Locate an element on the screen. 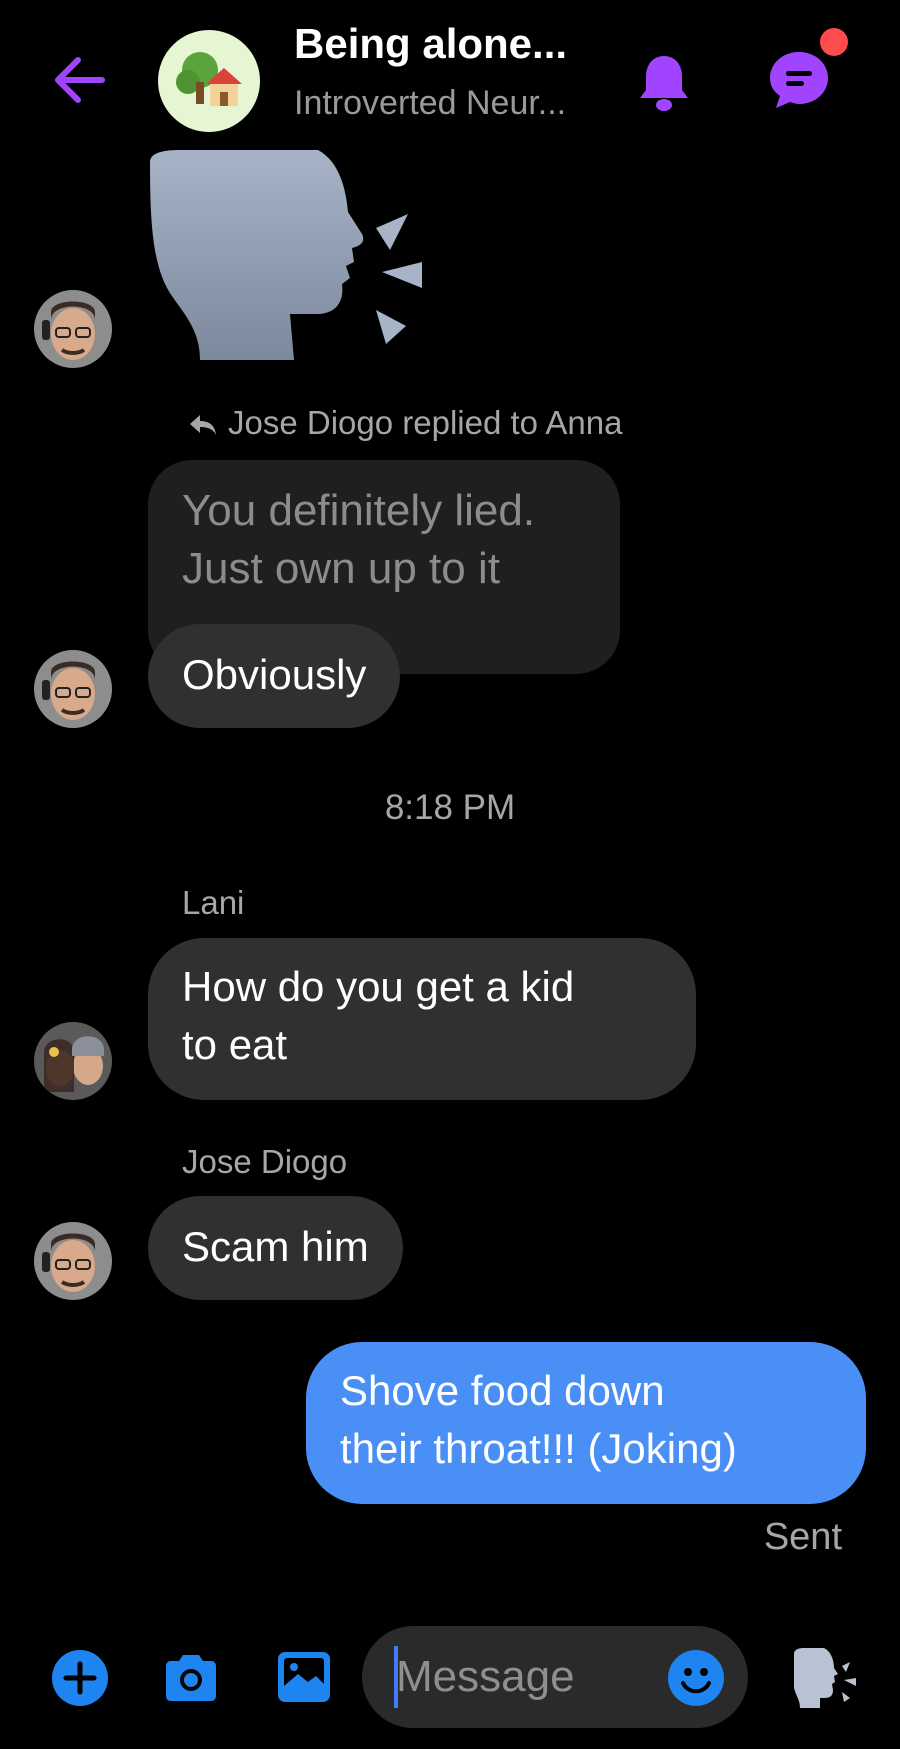  message-bubble: Obviously is located at coordinates (274, 676).